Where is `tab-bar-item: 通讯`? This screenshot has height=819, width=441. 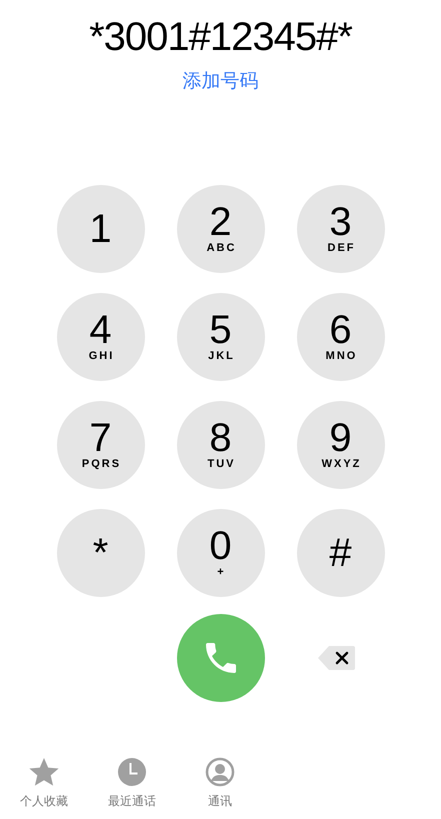 tab-bar-item: 通讯 is located at coordinates (220, 782).